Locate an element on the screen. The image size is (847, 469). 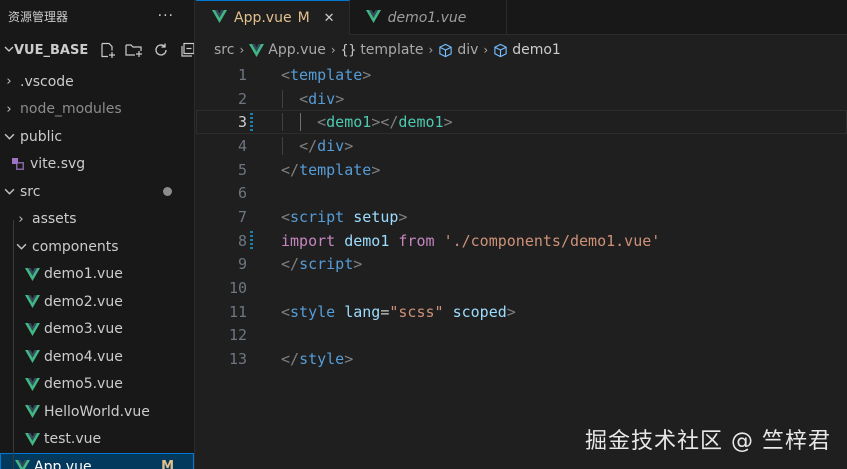
tree-item-label: vite.svg is located at coordinates (58, 164).